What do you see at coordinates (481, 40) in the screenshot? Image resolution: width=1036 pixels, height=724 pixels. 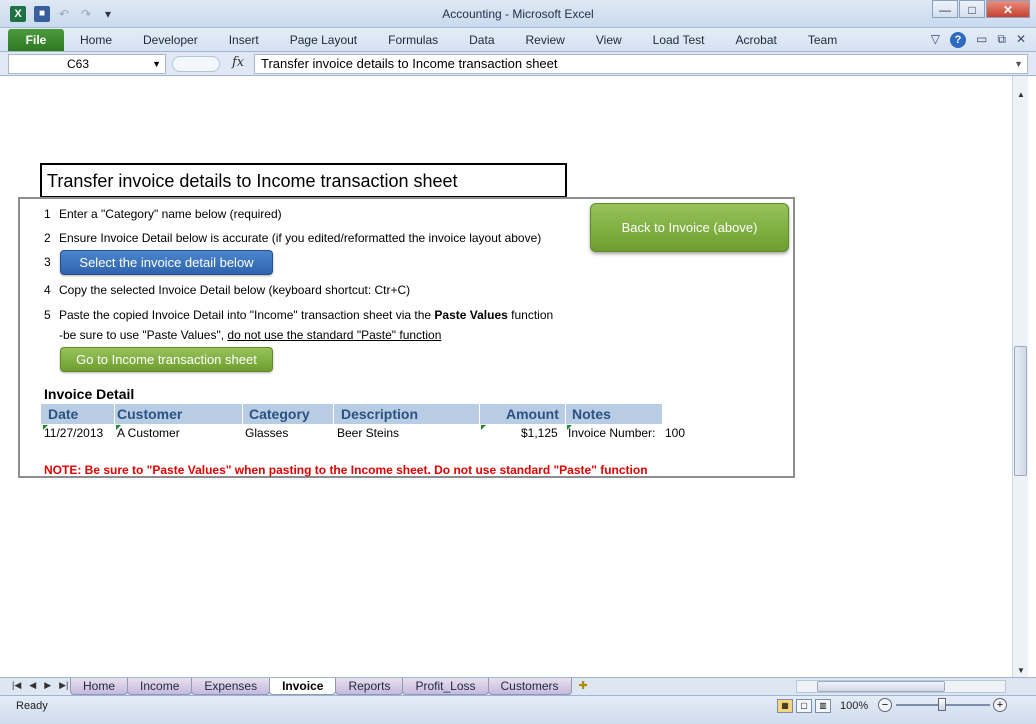 I see `tab-data: Data` at bounding box center [481, 40].